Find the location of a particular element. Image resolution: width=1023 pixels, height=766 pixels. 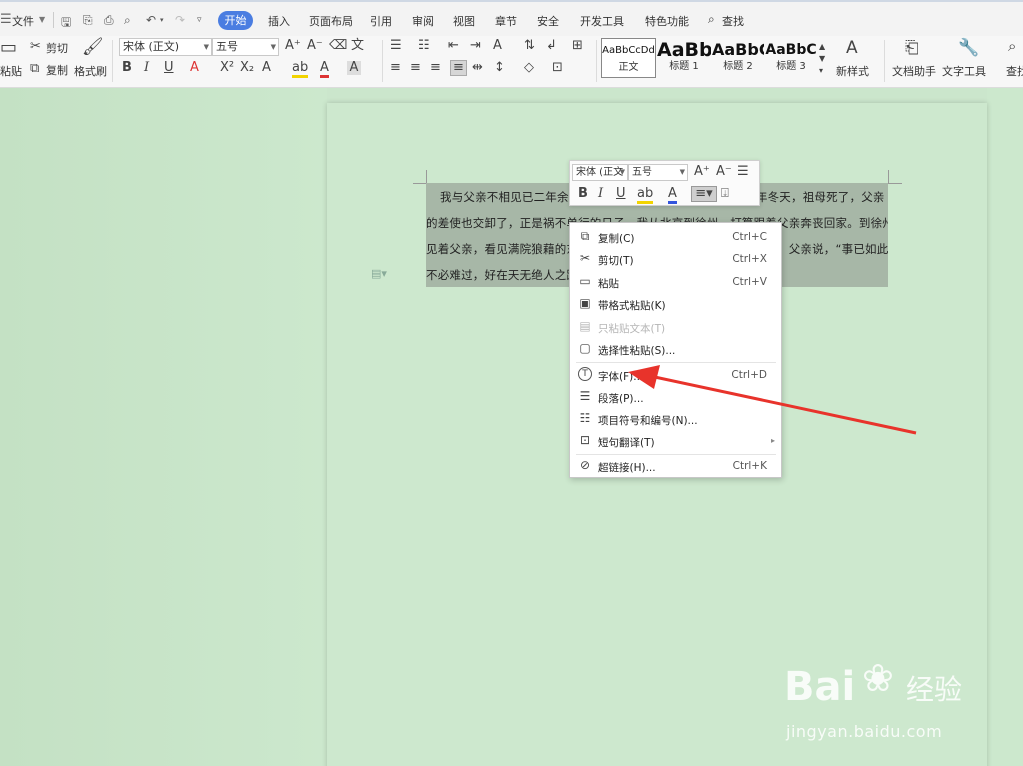

arrow-shaft is located at coordinates (783, 404).